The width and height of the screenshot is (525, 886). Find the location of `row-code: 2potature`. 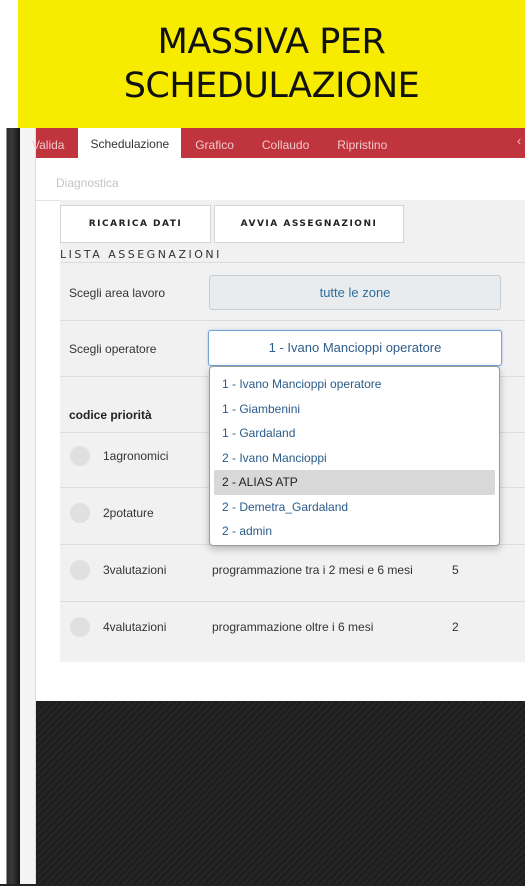

row-code: 2potature is located at coordinates (128, 513).